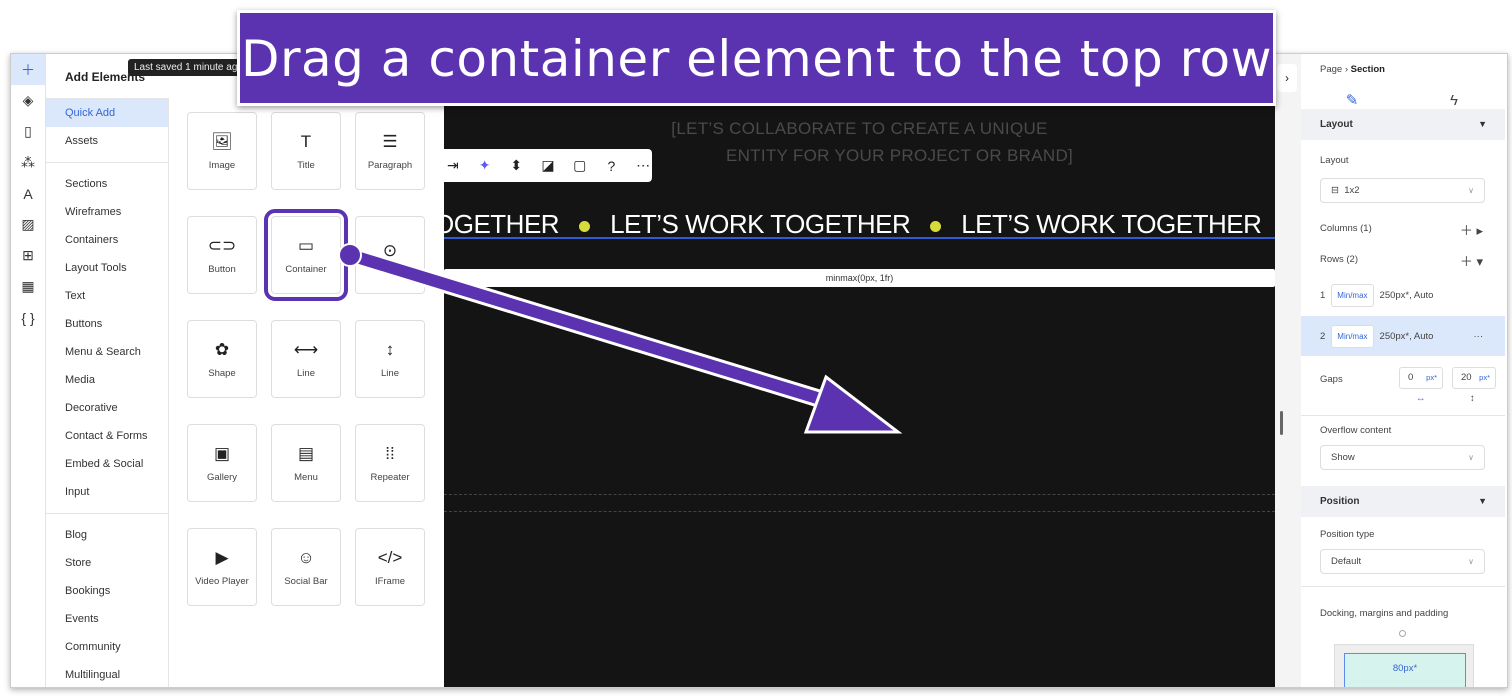 The width and height of the screenshot is (1512, 699). What do you see at coordinates (1466, 377) in the screenshot?
I see `gap-value: 20` at bounding box center [1466, 377].